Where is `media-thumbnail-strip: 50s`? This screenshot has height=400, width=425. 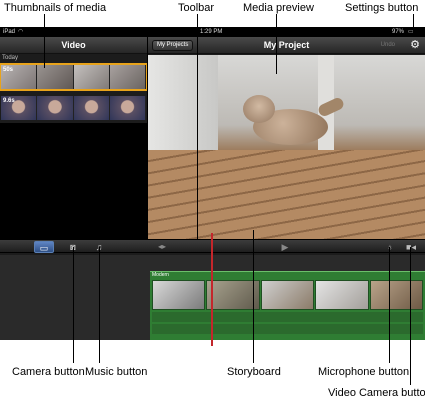
media-thumbnail-strip: 50s is located at coordinates (74, 77).